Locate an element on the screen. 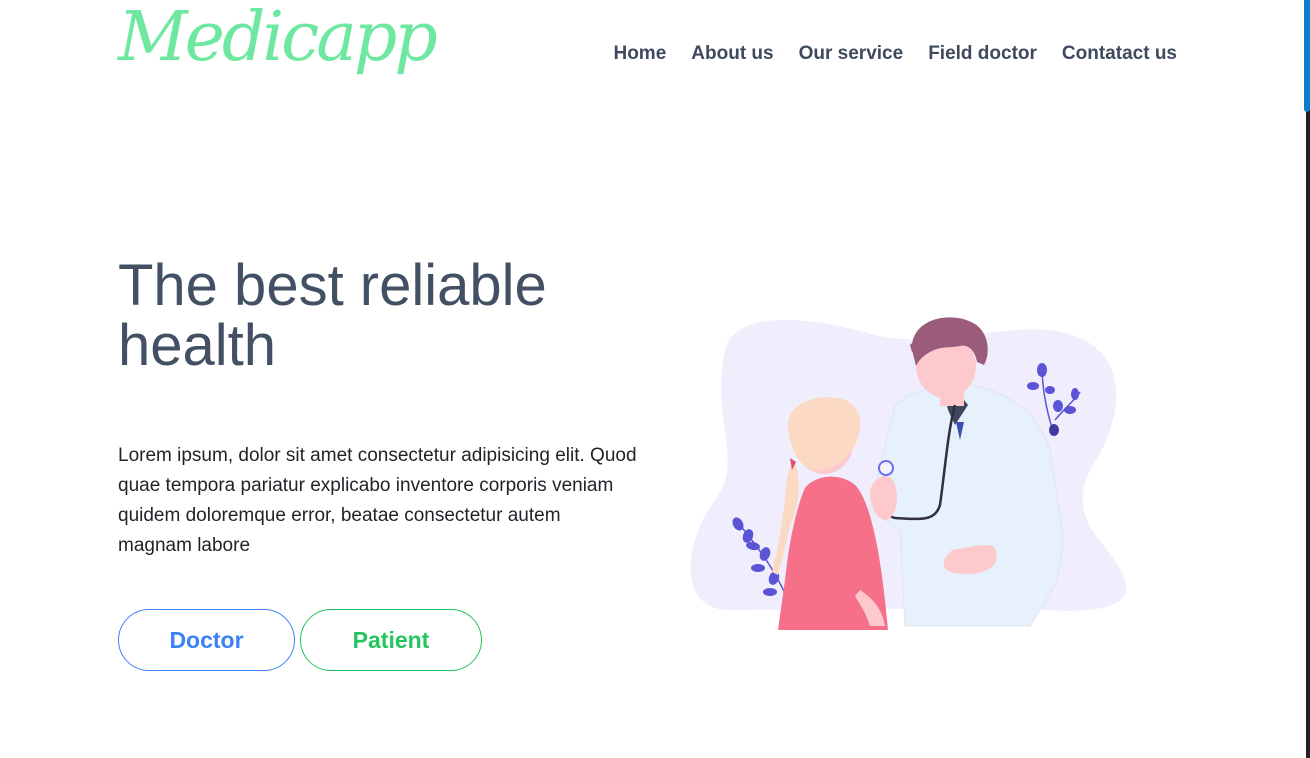 This screenshot has height=758, width=1310. nav-home: Home is located at coordinates (639, 54).